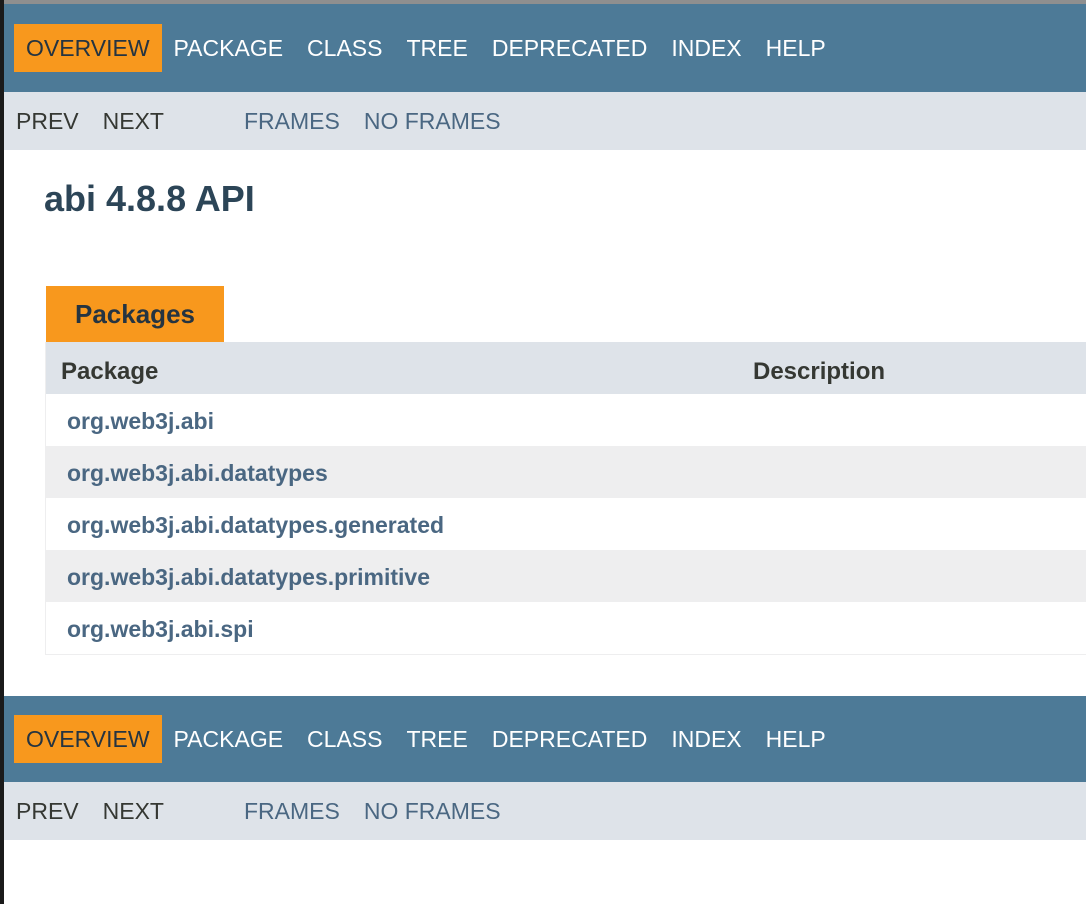 This screenshot has width=1086, height=904. Describe the element at coordinates (102, 121) in the screenshot. I see `prev-next-group: PREV NEXT` at that location.